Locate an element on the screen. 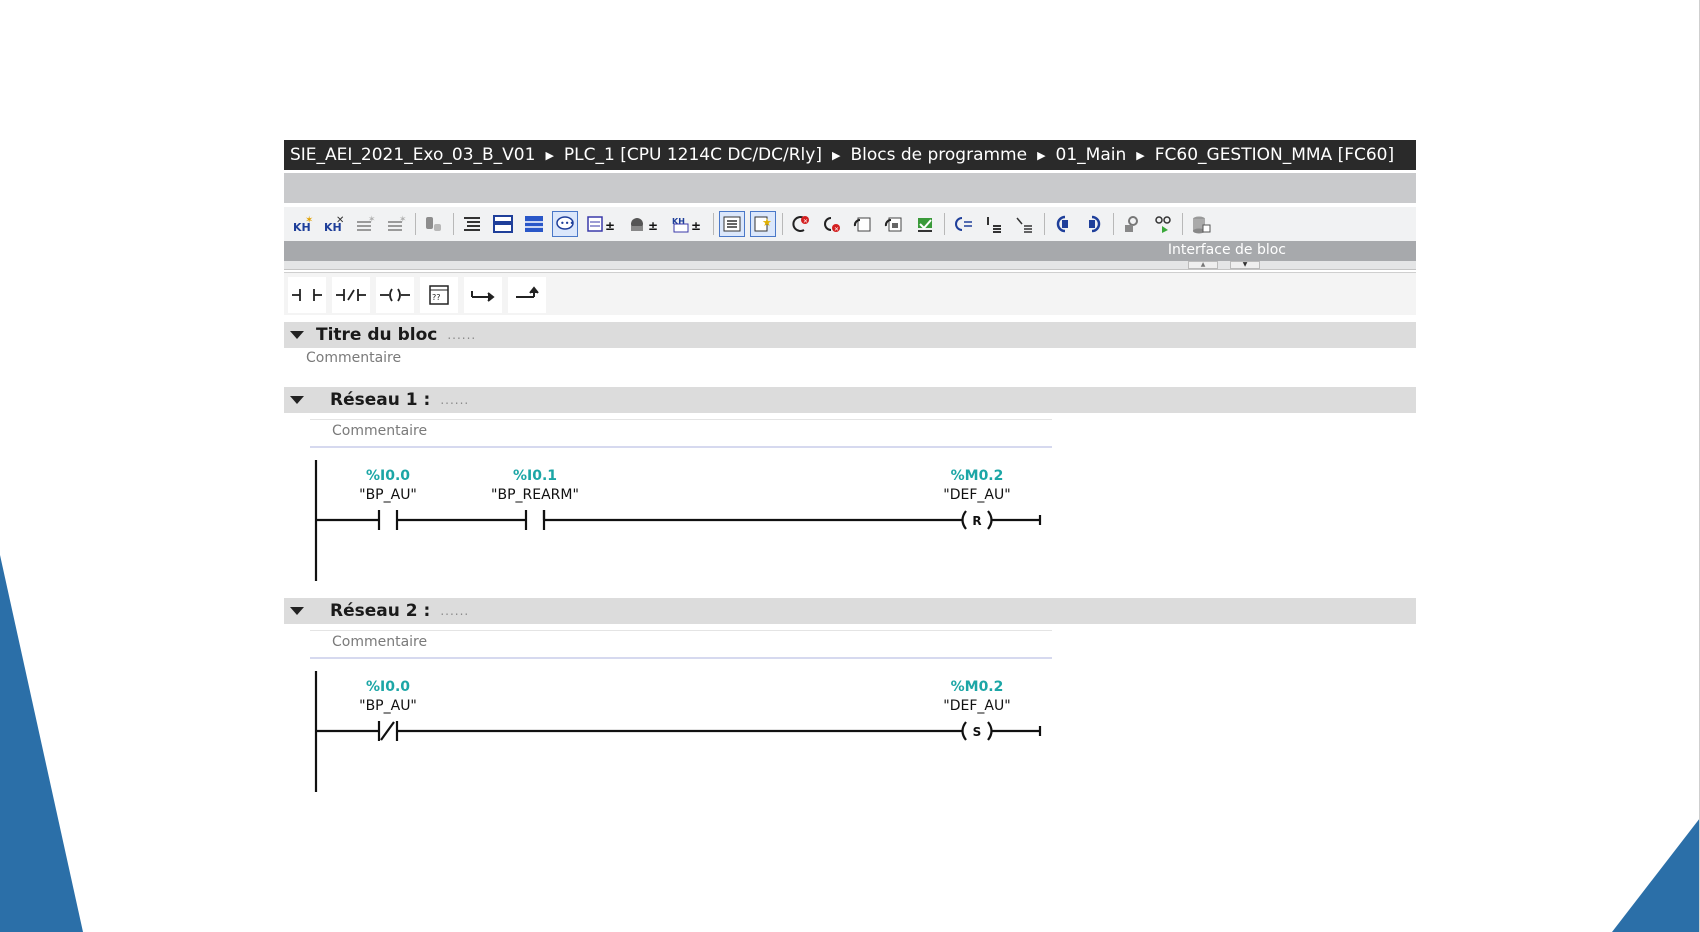 Image resolution: width=1700 pixels, height=932 pixels. block-title: Titre du bloc is located at coordinates (377, 335).